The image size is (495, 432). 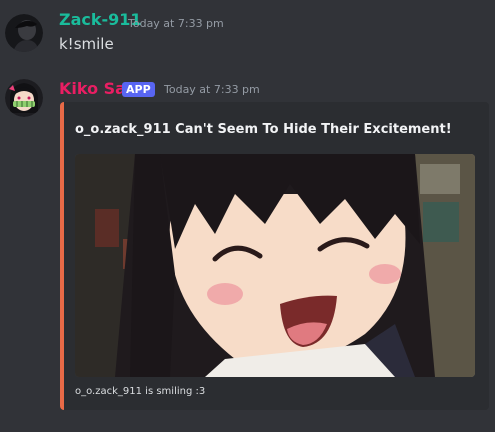 I want to click on timestamp-kiko: Today at 7:33 pm, so click(x=212, y=89).